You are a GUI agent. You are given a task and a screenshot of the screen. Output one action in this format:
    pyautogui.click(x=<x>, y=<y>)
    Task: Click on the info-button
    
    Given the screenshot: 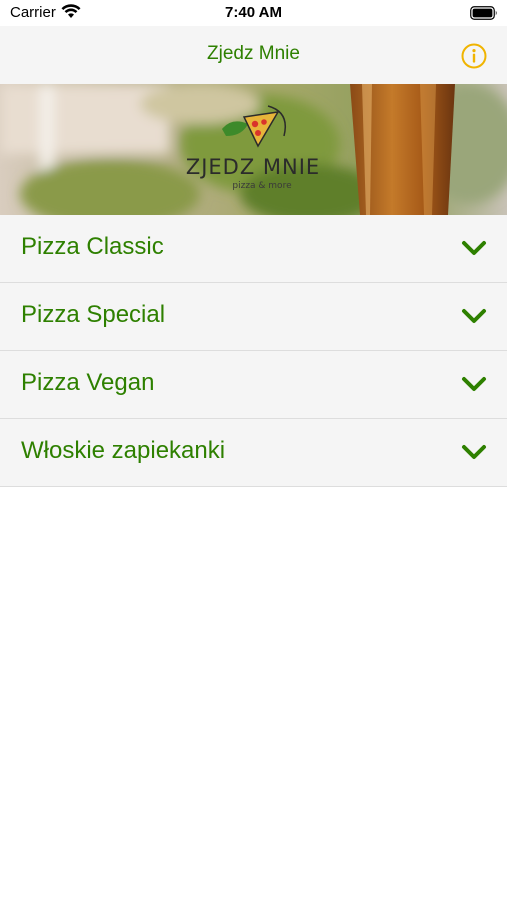 What is the action you would take?
    pyautogui.click(x=474, y=56)
    